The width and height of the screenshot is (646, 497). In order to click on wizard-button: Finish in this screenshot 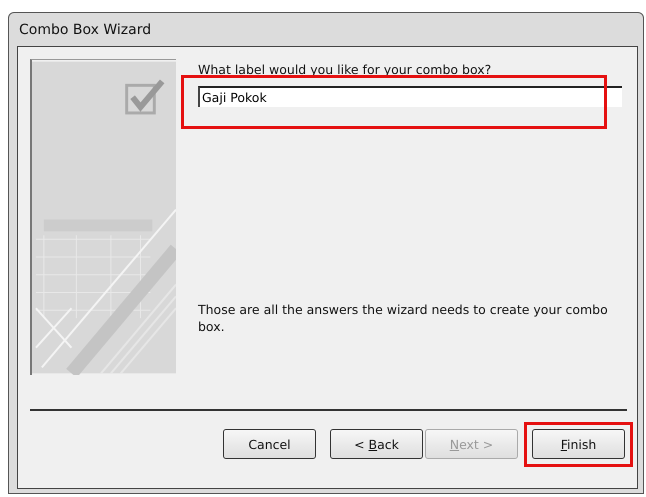, I will do `click(578, 444)`.